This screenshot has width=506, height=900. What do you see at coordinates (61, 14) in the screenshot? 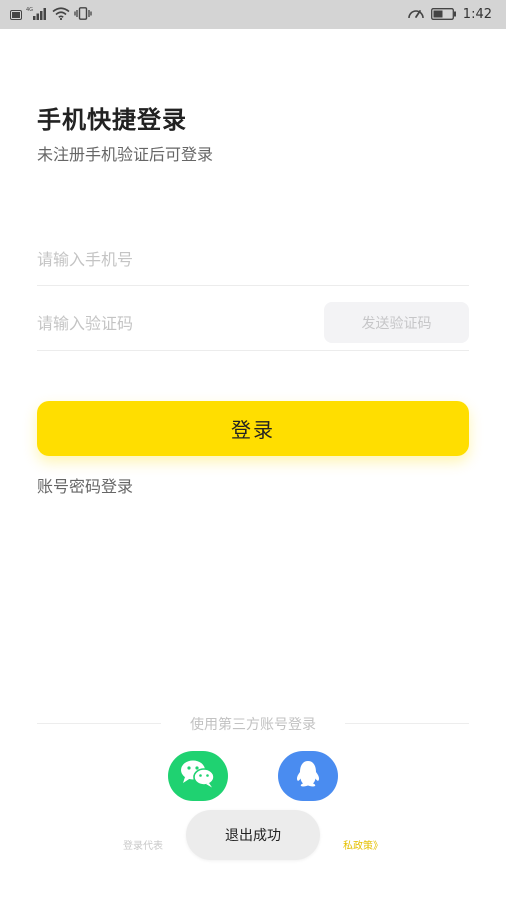
I see `wifi-icon` at bounding box center [61, 14].